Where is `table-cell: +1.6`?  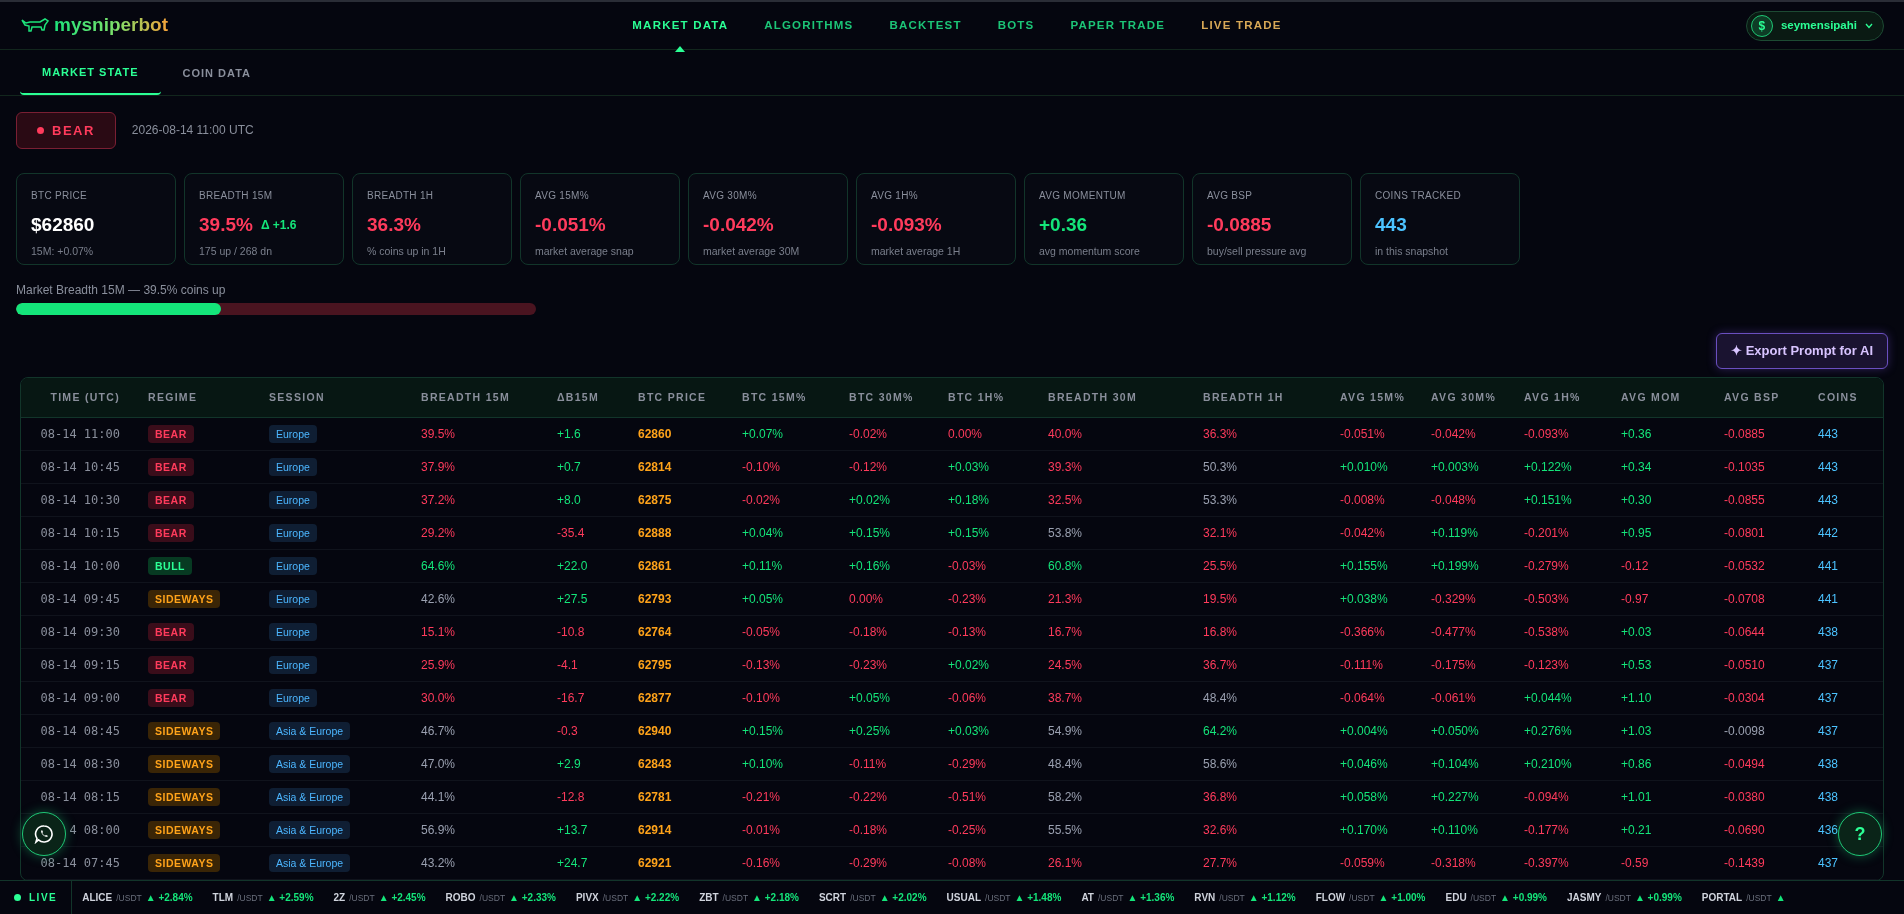
table-cell: +1.6 is located at coordinates (585, 434).